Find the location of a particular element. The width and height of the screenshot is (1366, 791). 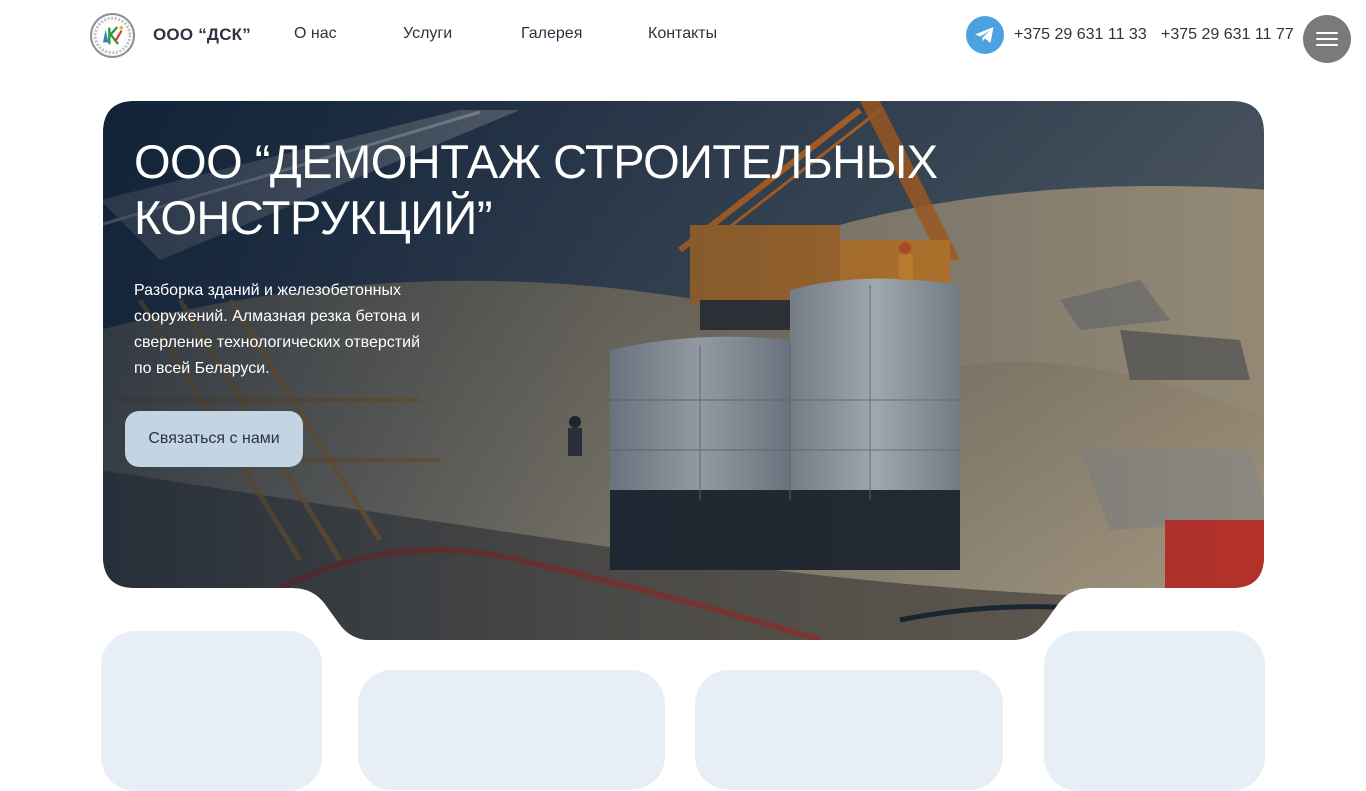

contact-us-button: Связаться с нами is located at coordinates (214, 439).